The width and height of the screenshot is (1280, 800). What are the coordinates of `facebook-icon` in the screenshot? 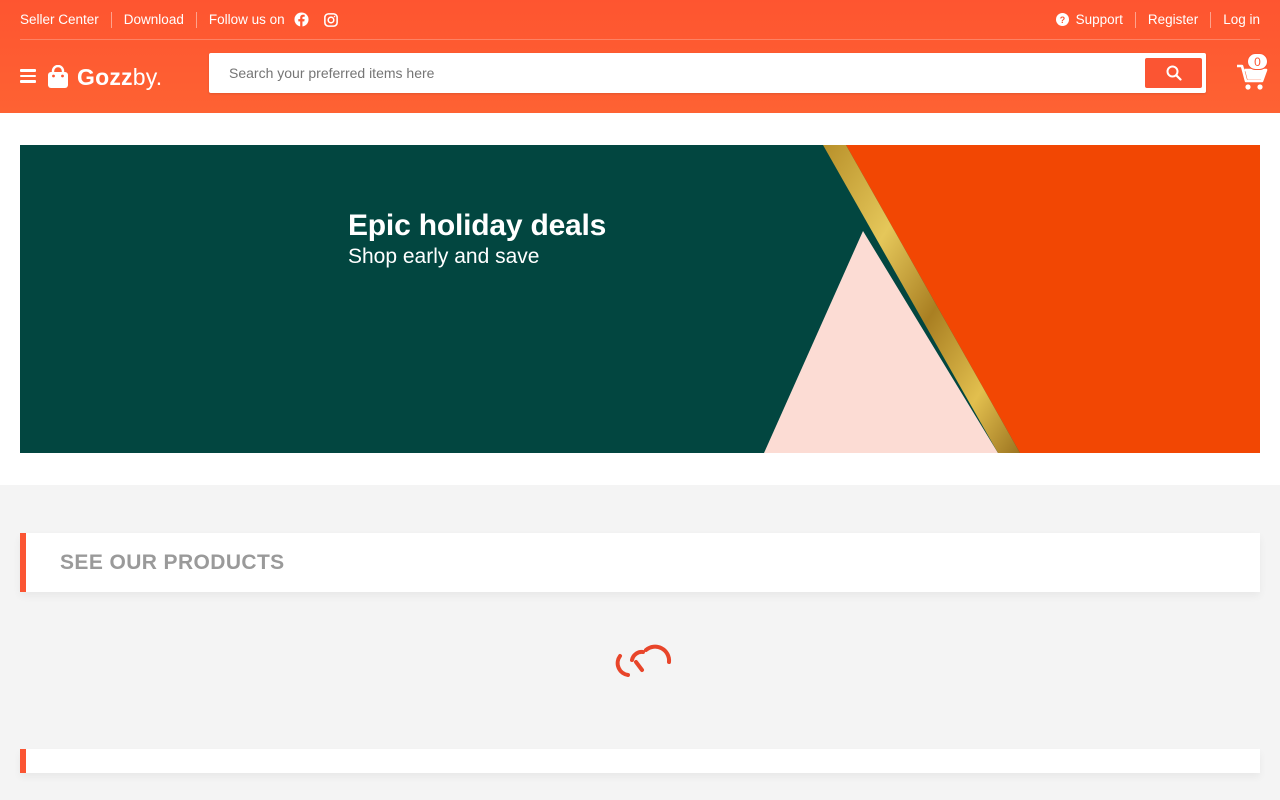 It's located at (301, 19).